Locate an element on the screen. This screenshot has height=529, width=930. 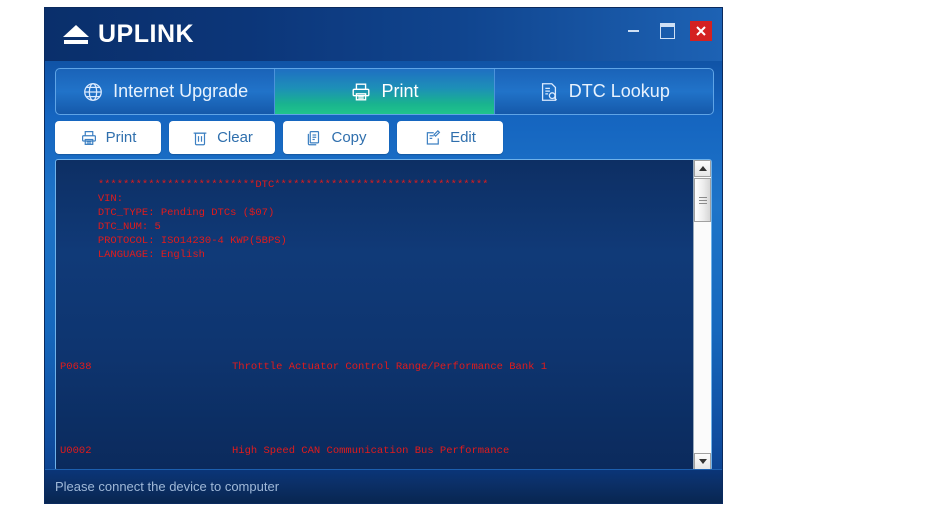
print-button: Print is located at coordinates (108, 137).